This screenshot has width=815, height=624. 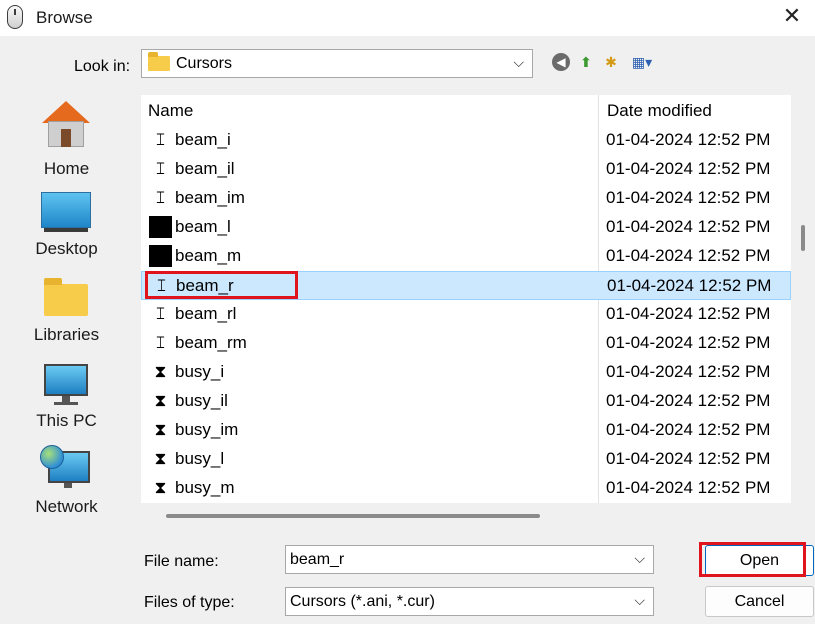 I want to click on mouse-icon, so click(x=15, y=17).